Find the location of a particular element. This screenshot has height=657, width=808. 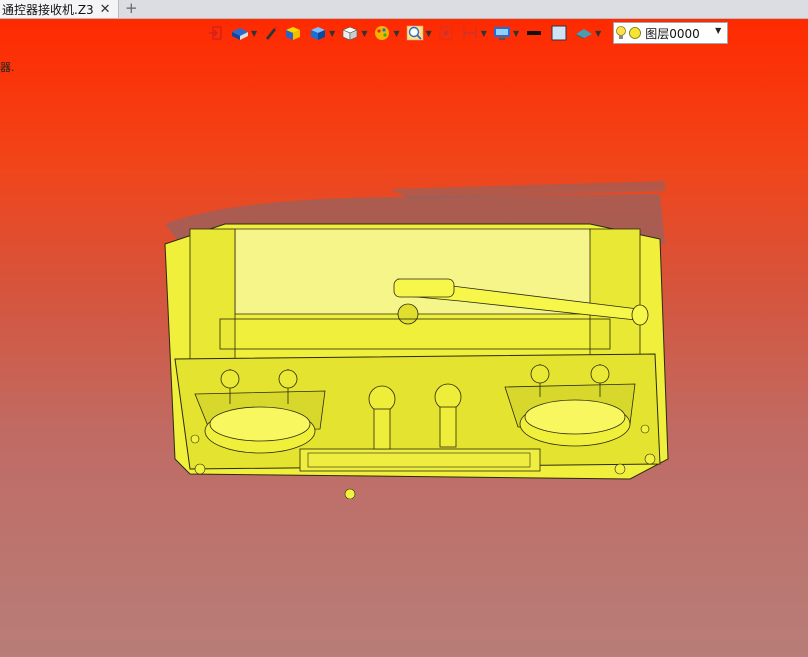

cube-blue-icon: ▼ is located at coordinates (321, 33).